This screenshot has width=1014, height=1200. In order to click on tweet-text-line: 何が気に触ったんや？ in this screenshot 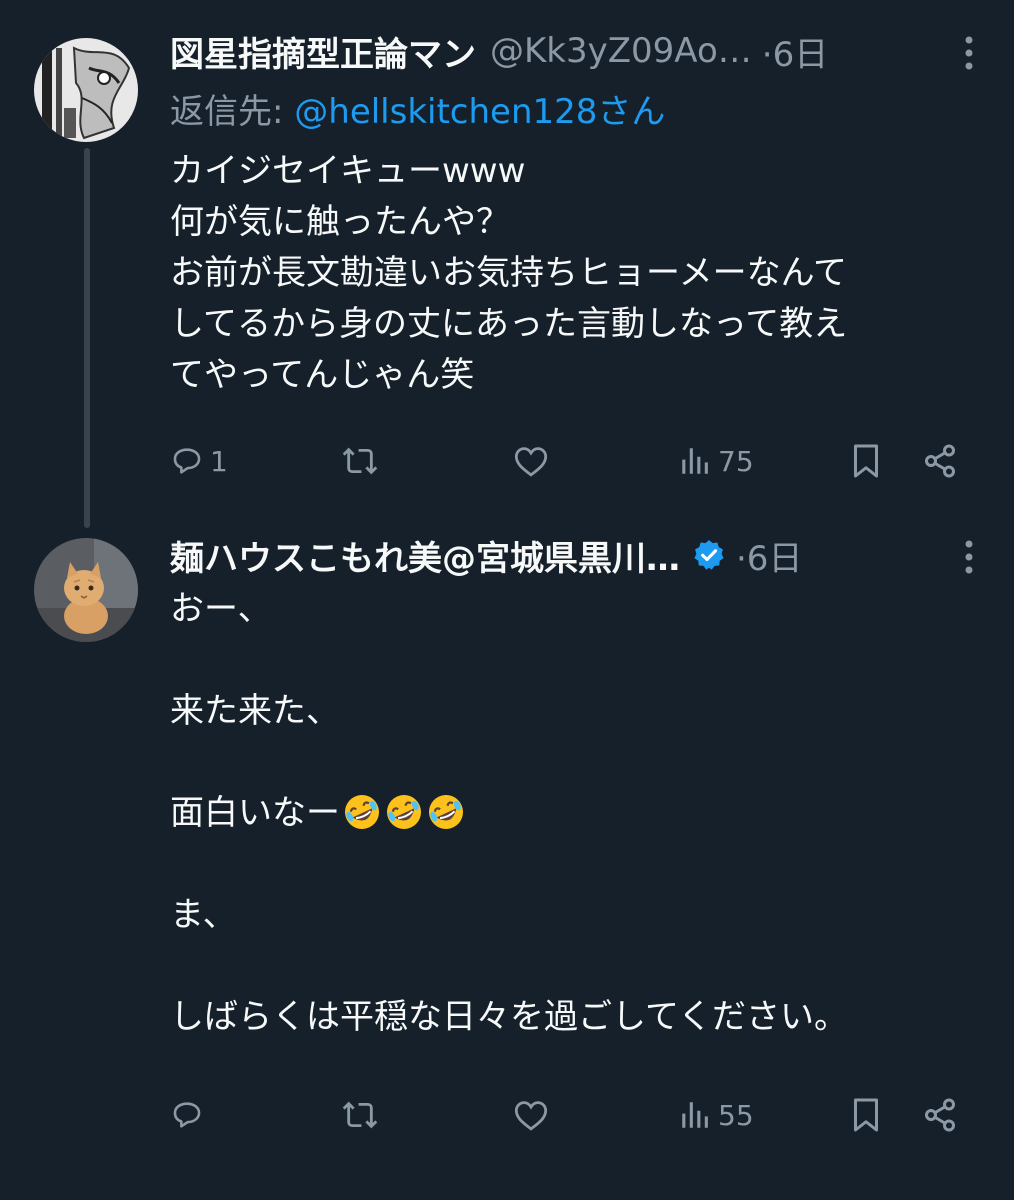, I will do `click(340, 222)`.